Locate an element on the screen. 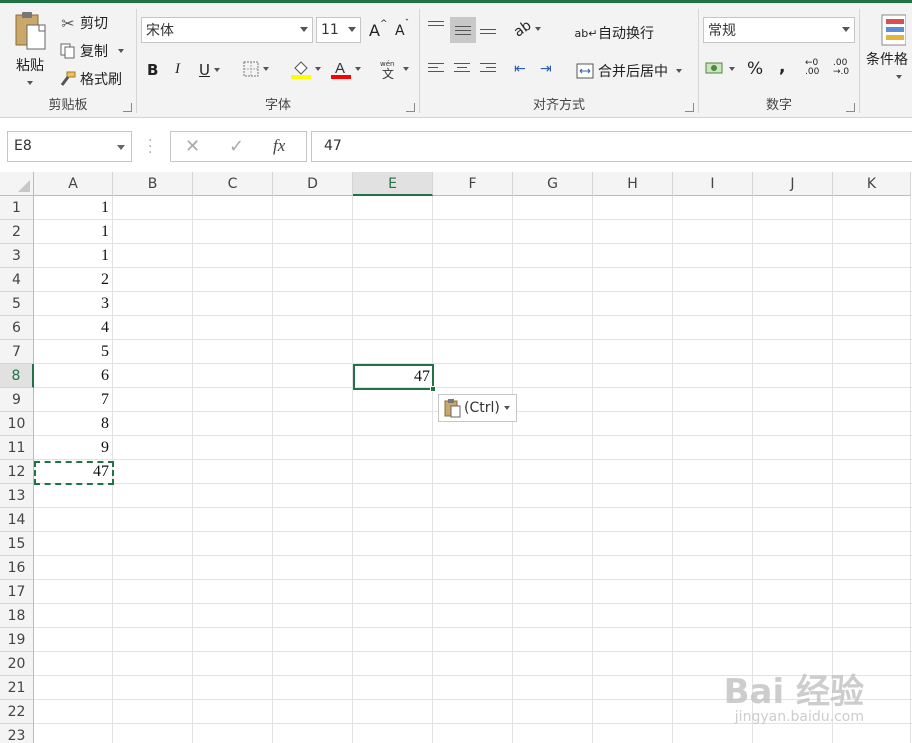 The width and height of the screenshot is (912, 743). font-name-dropdown: 宋体 is located at coordinates (227, 30).